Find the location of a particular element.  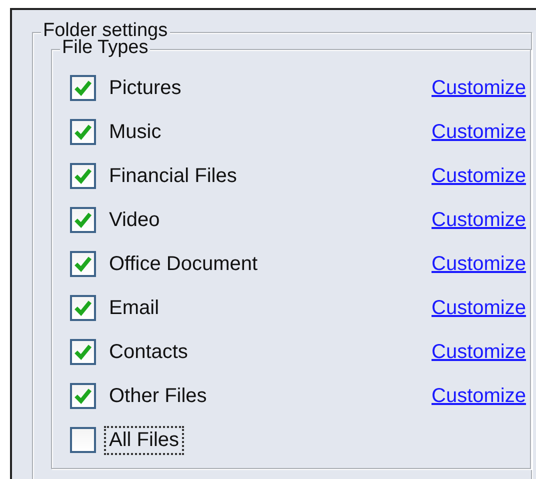

checkbox-label: Contacts is located at coordinates (148, 352).